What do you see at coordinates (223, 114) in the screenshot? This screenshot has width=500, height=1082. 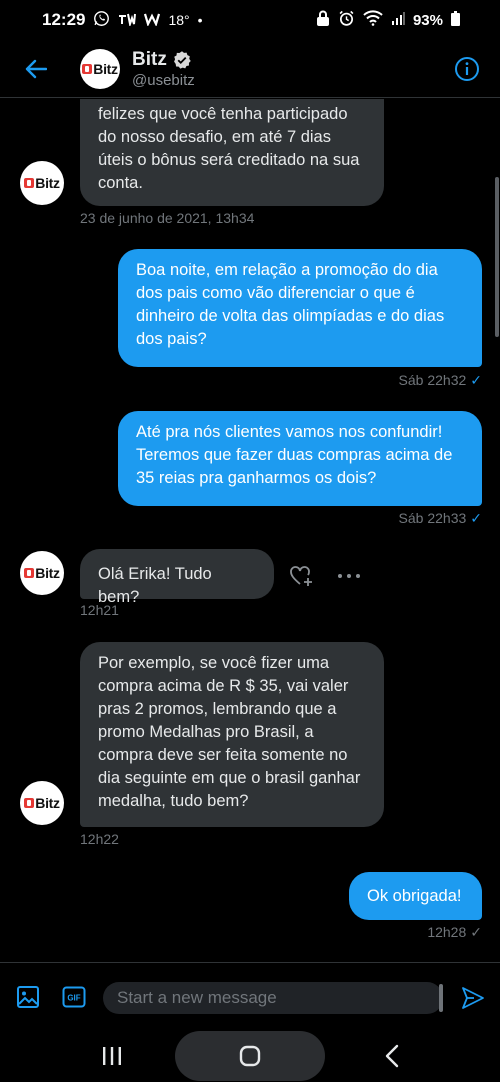 I see `message-line: felizes que você tenha participado` at bounding box center [223, 114].